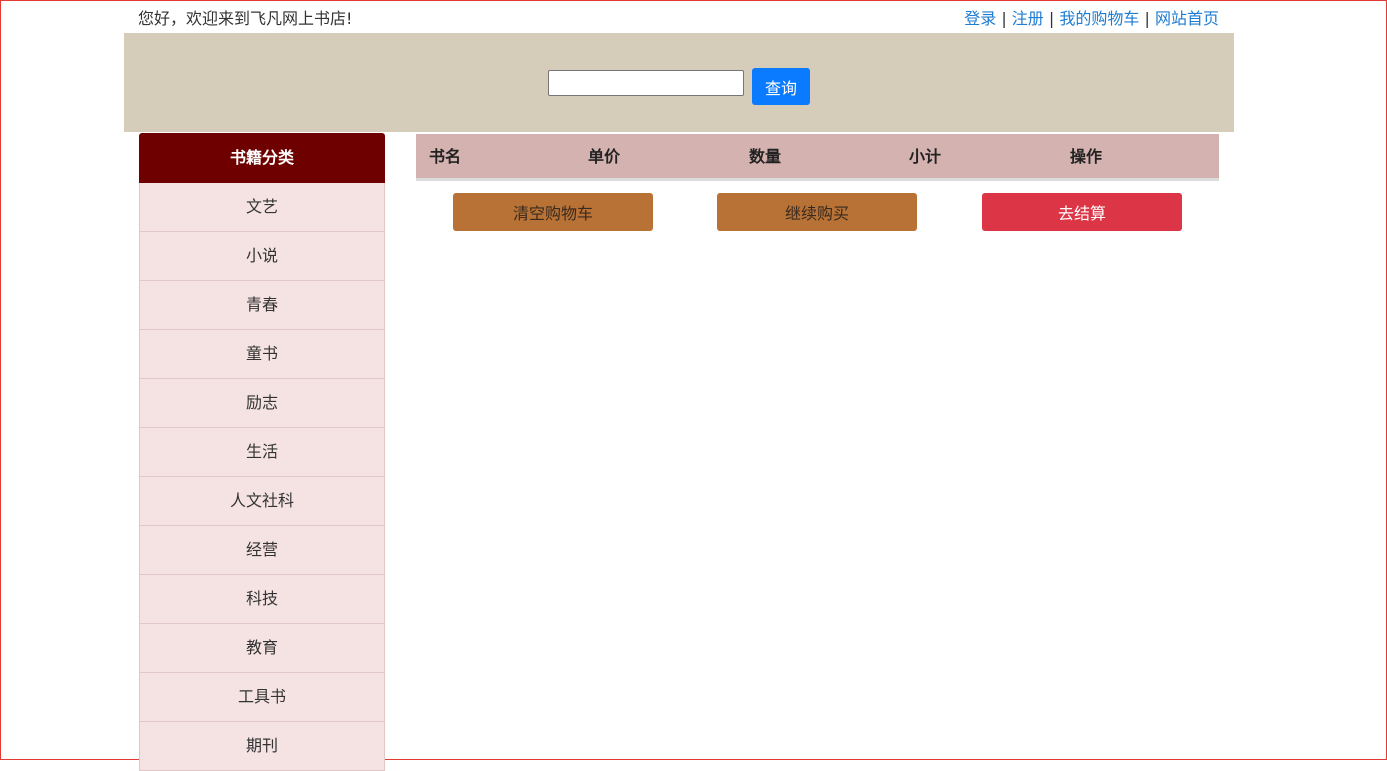 This screenshot has width=1387, height=771. Describe the element at coordinates (262, 403) in the screenshot. I see `sidebar-item-inspiration: 励志` at that location.